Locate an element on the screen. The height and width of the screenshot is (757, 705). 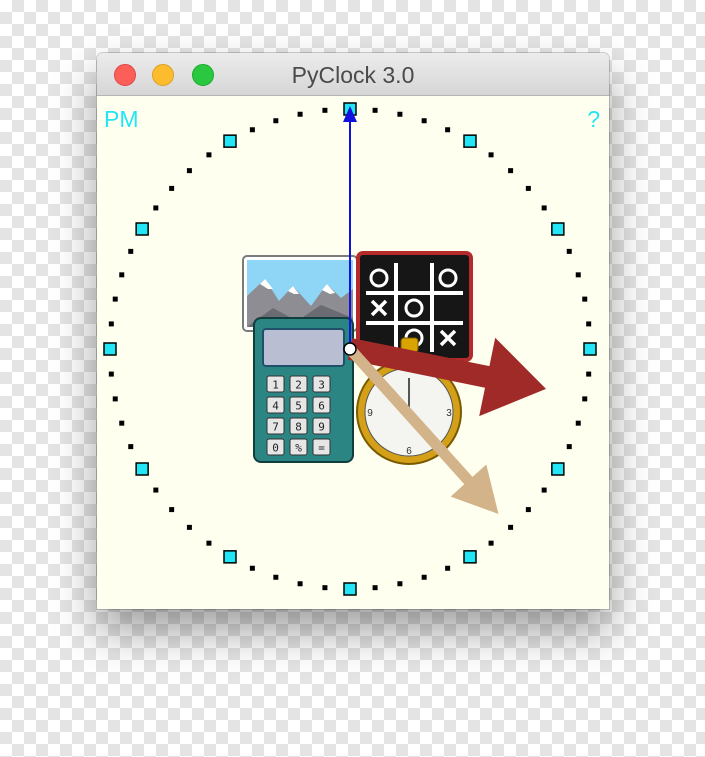
calculator-key-label: % is located at coordinates (298, 448).